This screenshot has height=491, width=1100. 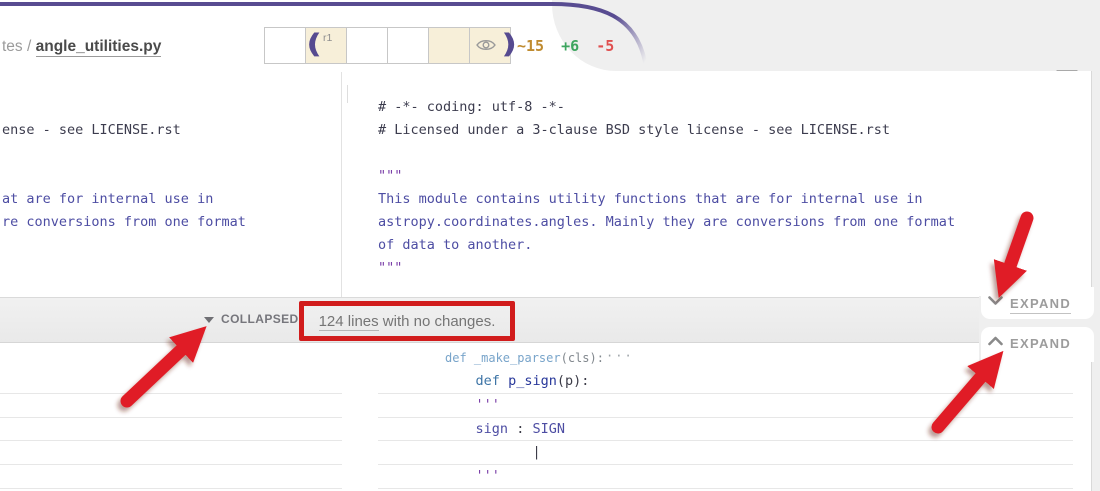 I want to click on filename-link: angle_utilities.py, so click(x=98, y=47).